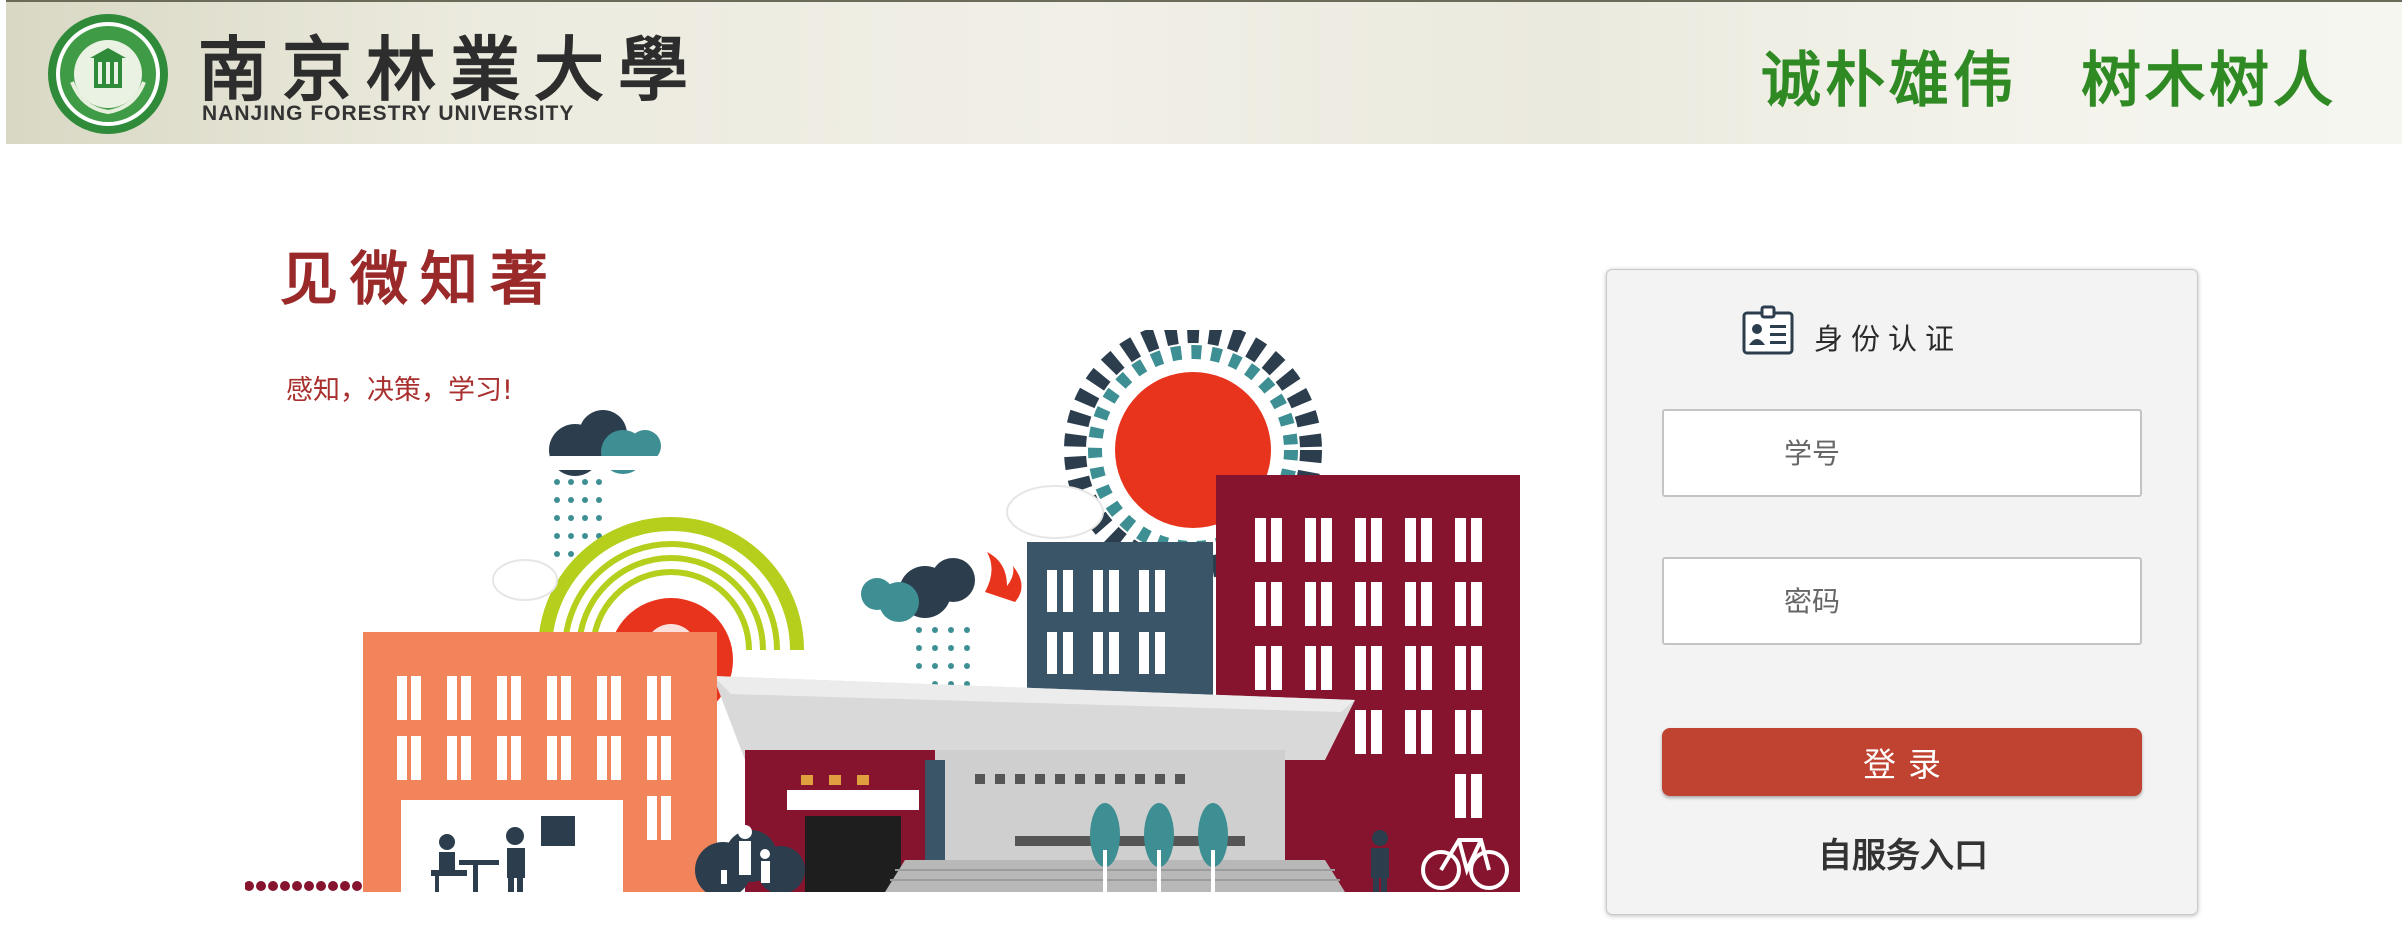  What do you see at coordinates (388, 113) in the screenshot?
I see `university-name-en: NANJING FORESTRY UNIVERSITY` at bounding box center [388, 113].